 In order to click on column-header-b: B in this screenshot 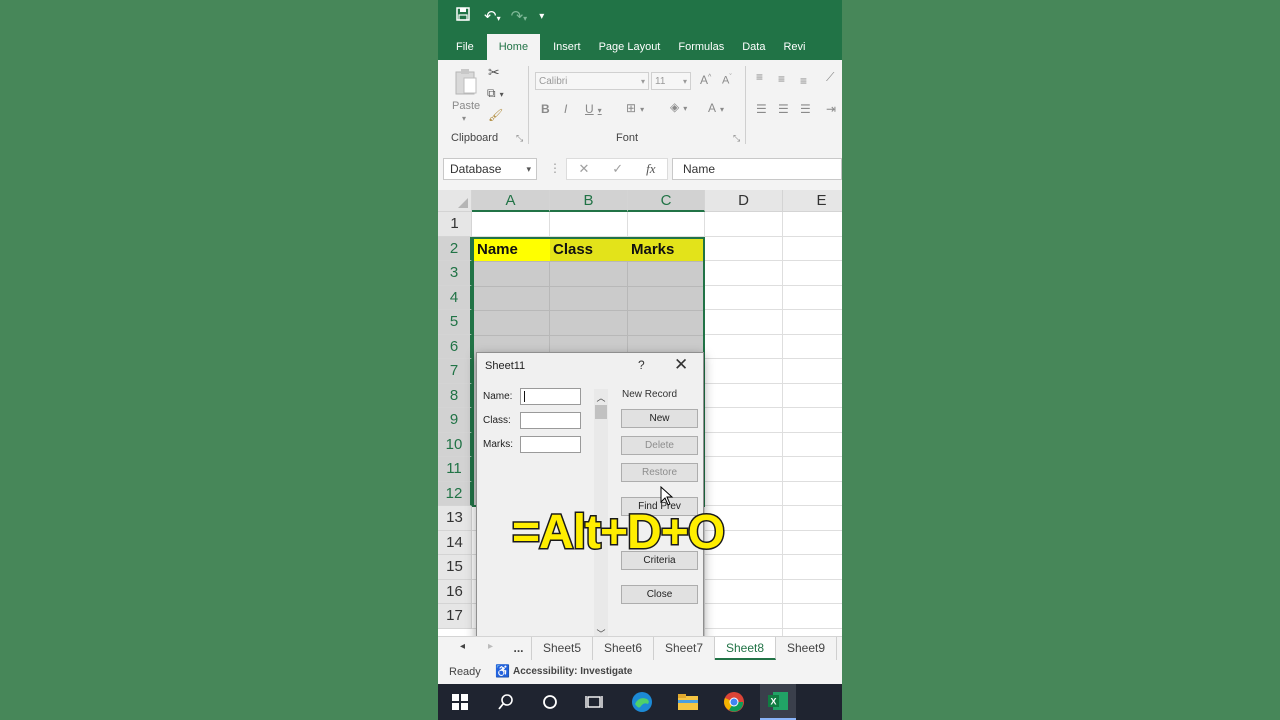, I will do `click(589, 201)`.